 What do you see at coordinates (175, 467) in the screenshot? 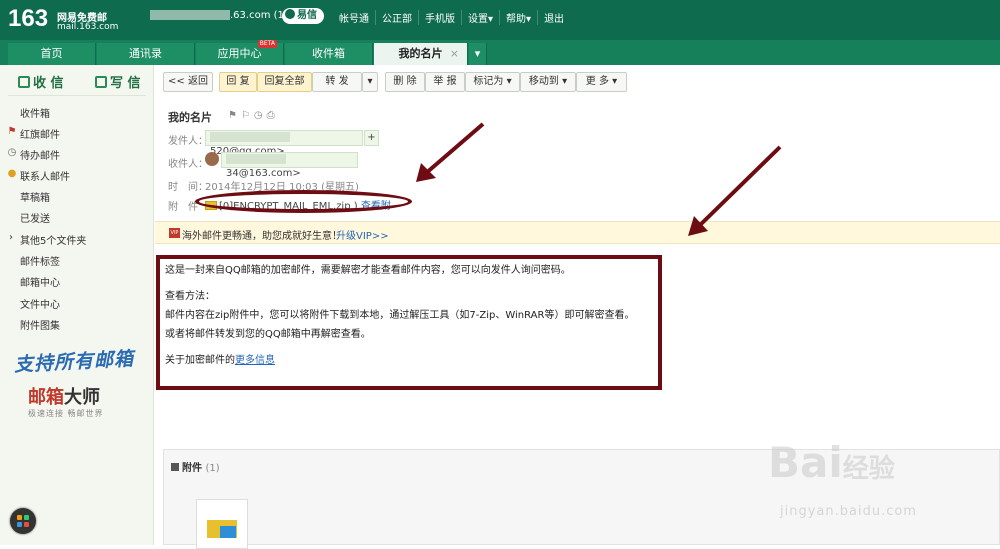
I see `paperclip-icon` at bounding box center [175, 467].